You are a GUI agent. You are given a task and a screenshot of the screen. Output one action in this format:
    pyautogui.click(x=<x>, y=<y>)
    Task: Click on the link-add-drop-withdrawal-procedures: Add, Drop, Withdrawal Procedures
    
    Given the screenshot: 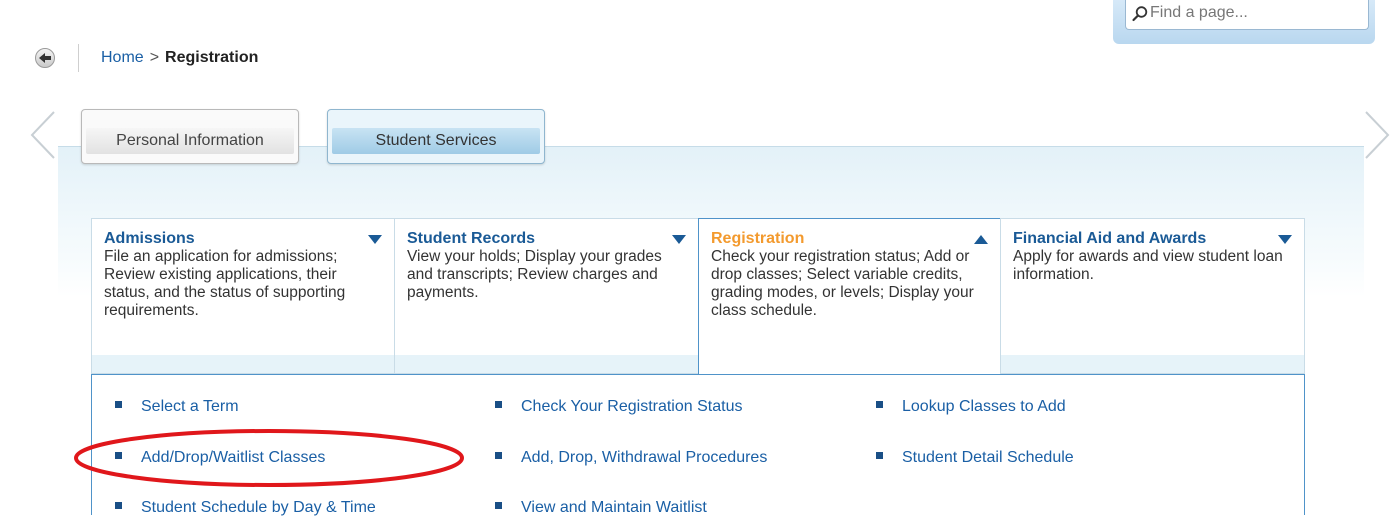 What is the action you would take?
    pyautogui.click(x=631, y=458)
    